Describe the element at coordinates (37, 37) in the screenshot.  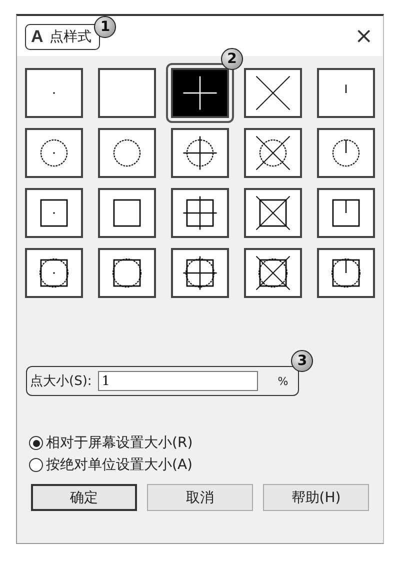
I see `app-icon: A` at that location.